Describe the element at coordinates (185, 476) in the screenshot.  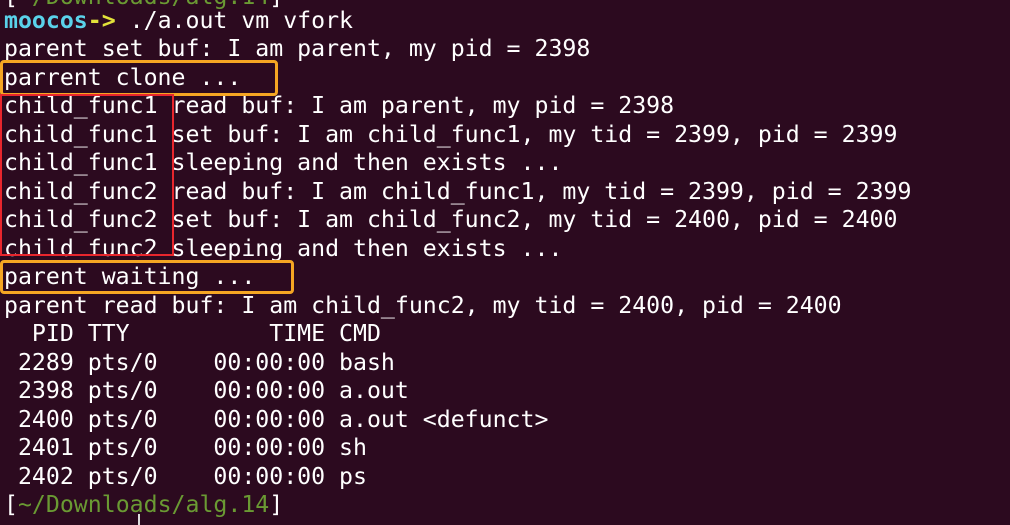
I see `ps-row: 2402 pts/0 00:00:00 ps` at that location.